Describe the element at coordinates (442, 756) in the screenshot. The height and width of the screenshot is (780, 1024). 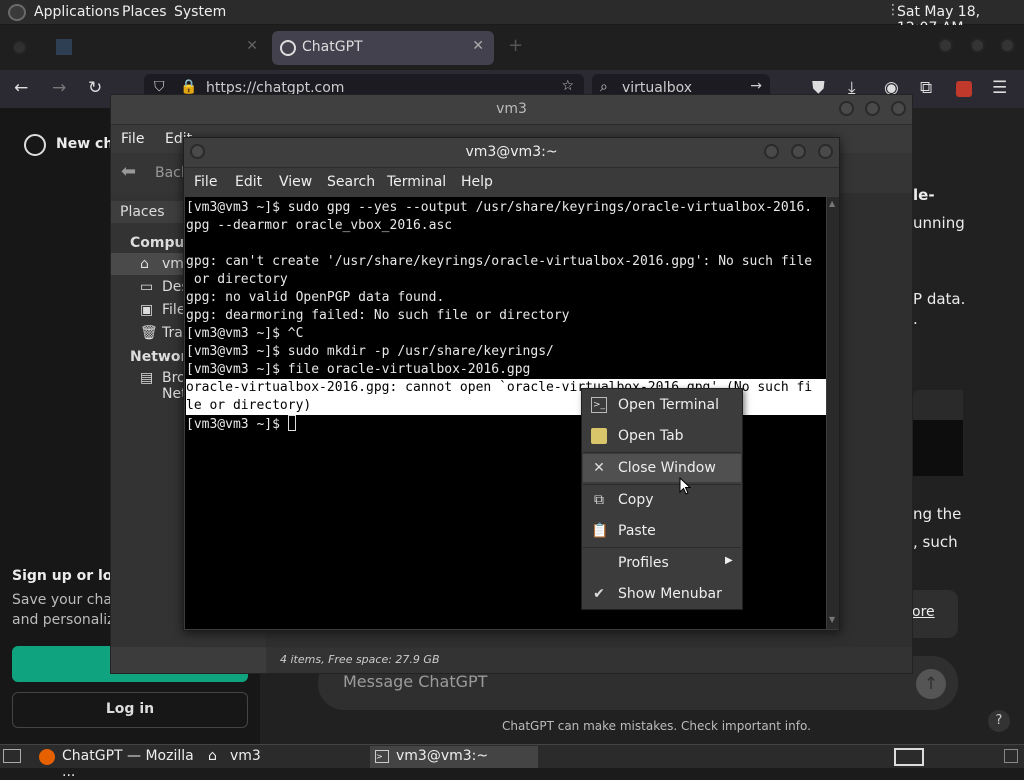
I see `taskbar-item-label: vm3@vm3:~` at that location.